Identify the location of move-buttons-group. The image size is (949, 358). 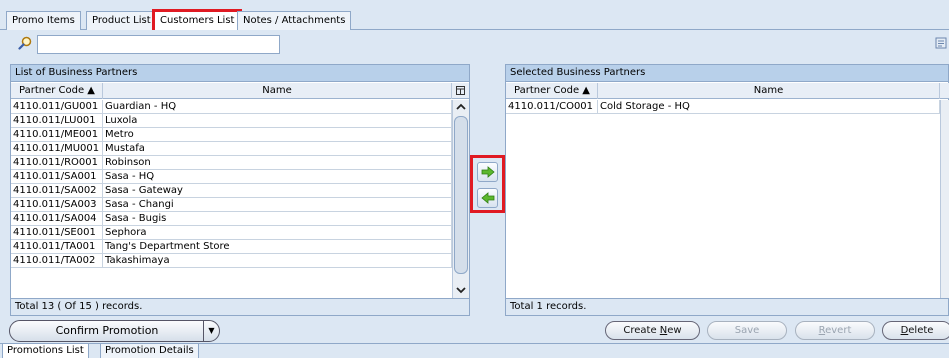
(487, 184).